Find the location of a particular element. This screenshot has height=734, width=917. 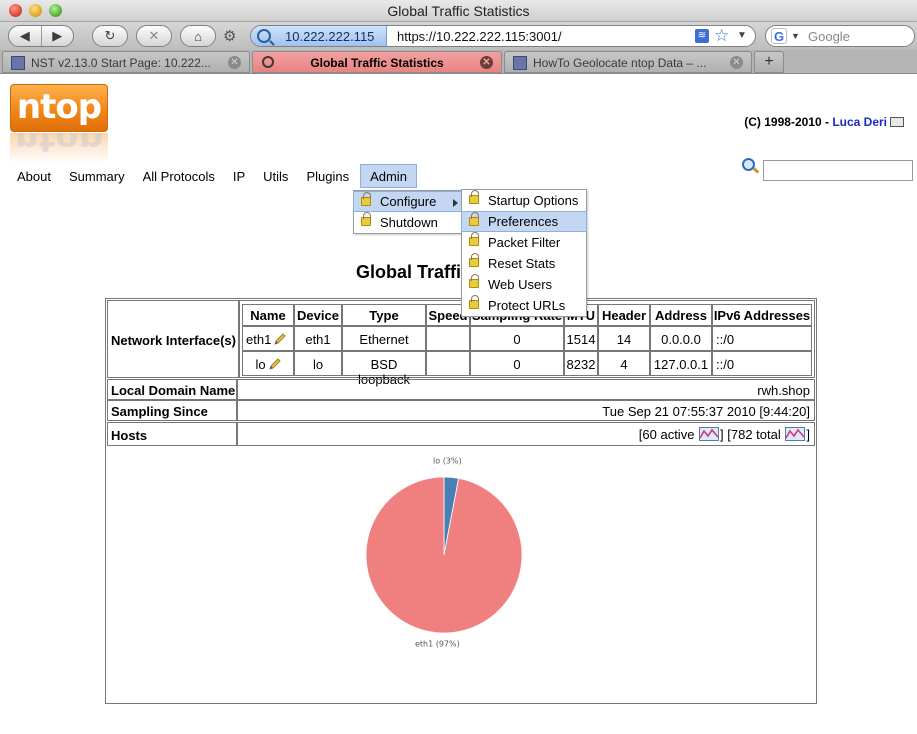

menu-item-label: Shutdown is located at coordinates (409, 222).